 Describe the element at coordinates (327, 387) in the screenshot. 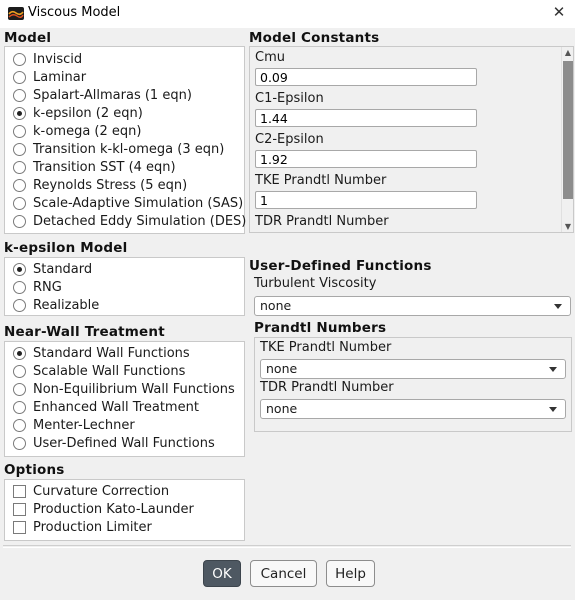

I see `udf-tdr-prandtl-label: TDR Prandtl Number` at that location.